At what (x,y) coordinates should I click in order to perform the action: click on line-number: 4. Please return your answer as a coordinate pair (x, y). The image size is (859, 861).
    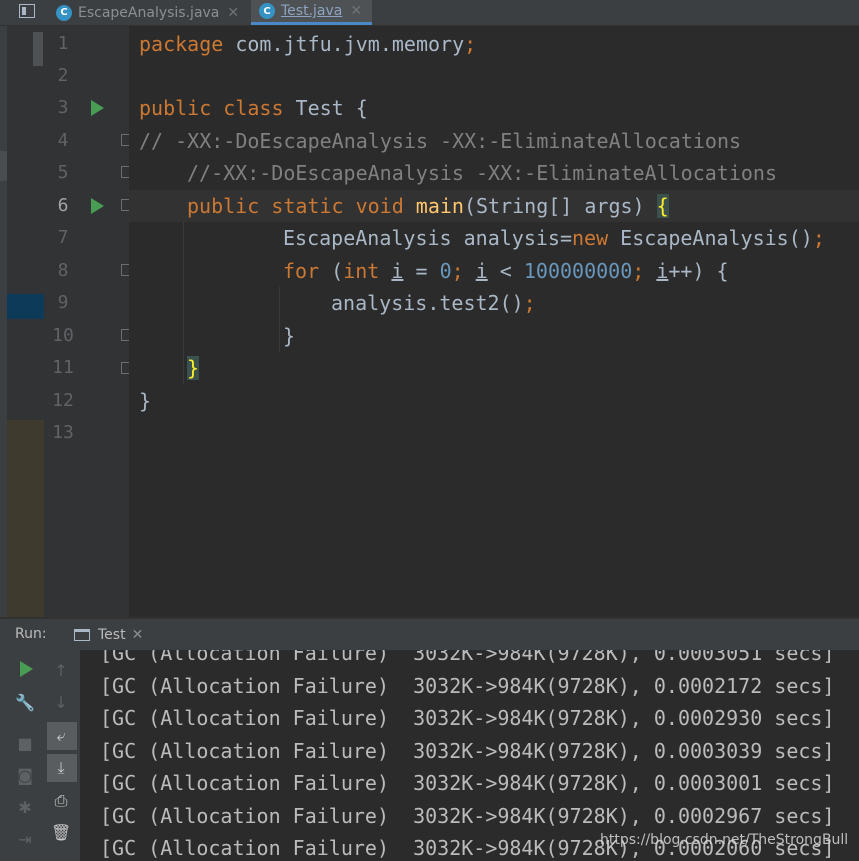
    Looking at the image, I should click on (63, 140).